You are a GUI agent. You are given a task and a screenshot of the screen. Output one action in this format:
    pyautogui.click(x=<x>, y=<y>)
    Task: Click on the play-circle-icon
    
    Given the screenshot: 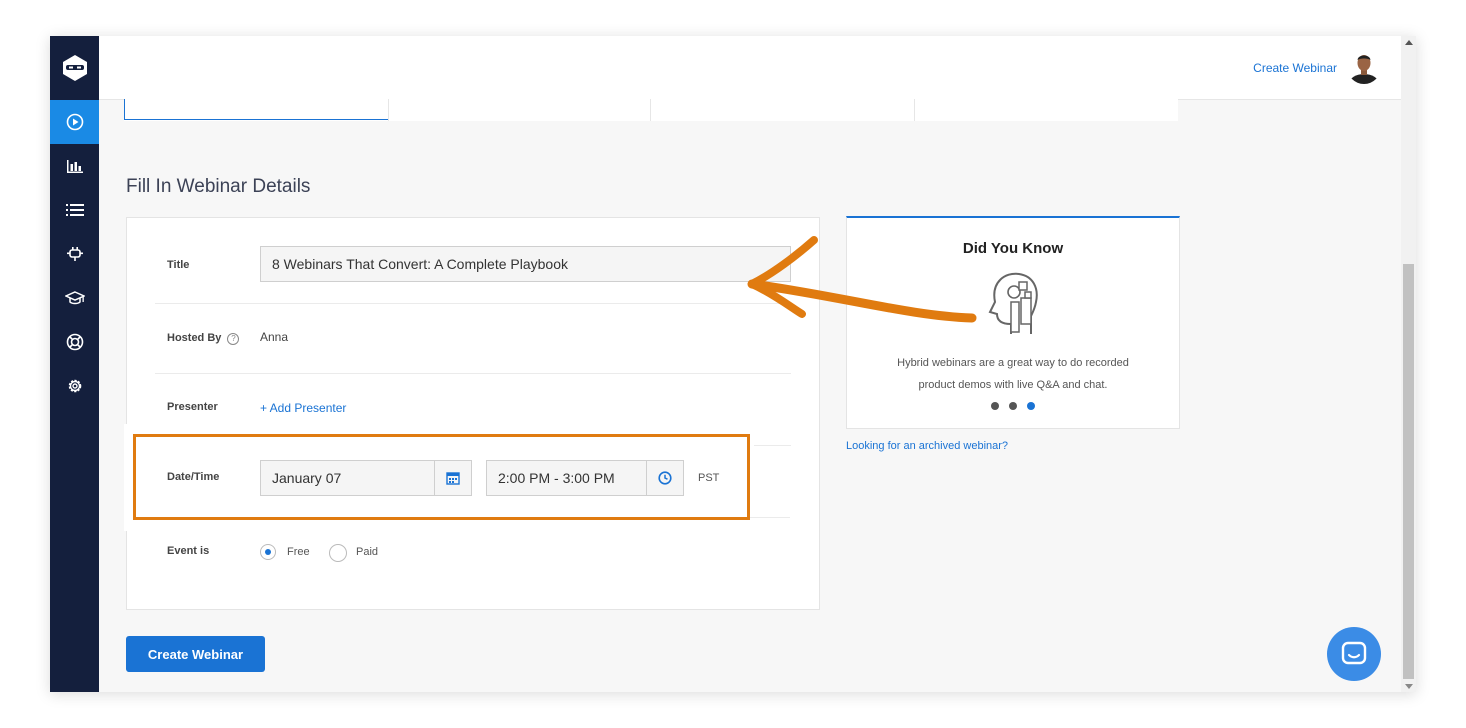 What is the action you would take?
    pyautogui.click(x=74, y=122)
    